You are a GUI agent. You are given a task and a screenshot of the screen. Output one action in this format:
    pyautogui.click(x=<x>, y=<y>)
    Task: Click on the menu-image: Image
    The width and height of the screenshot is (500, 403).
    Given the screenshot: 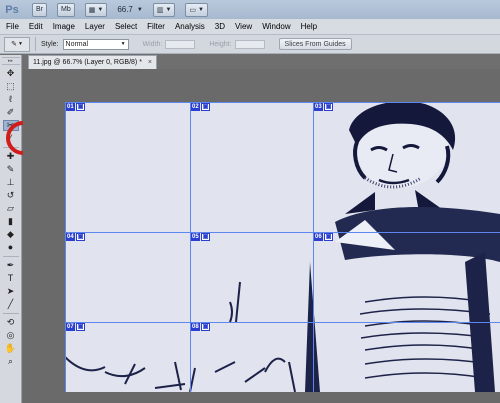 What is the action you would take?
    pyautogui.click(x=64, y=26)
    